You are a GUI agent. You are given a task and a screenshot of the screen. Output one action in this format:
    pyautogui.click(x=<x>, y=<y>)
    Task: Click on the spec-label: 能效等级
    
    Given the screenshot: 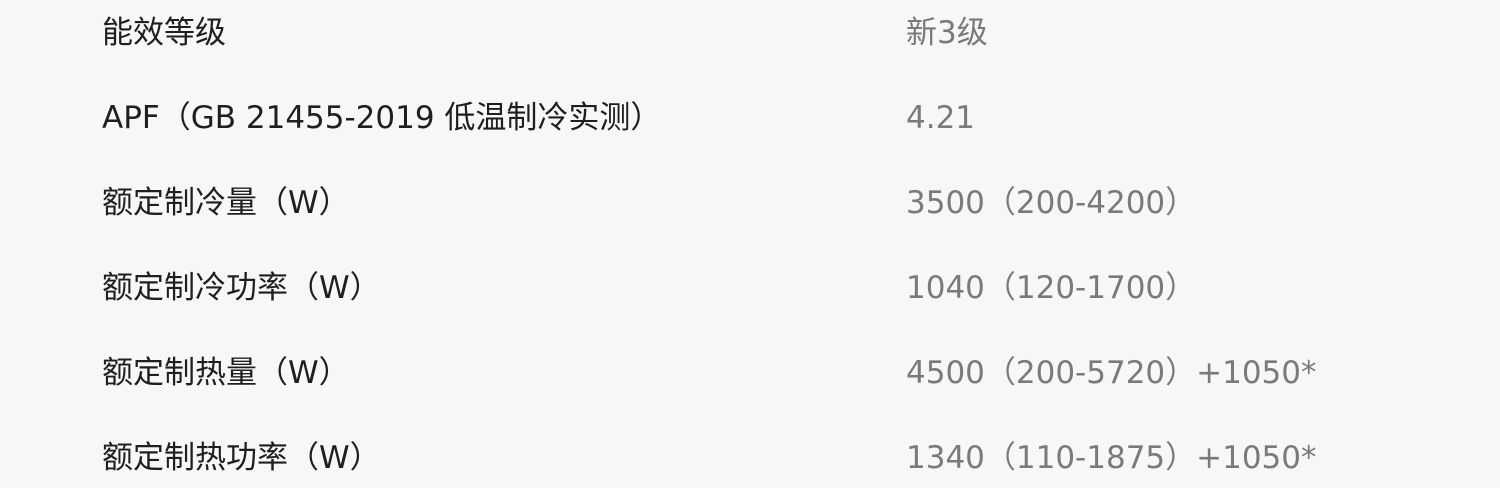 What is the action you would take?
    pyautogui.click(x=164, y=33)
    